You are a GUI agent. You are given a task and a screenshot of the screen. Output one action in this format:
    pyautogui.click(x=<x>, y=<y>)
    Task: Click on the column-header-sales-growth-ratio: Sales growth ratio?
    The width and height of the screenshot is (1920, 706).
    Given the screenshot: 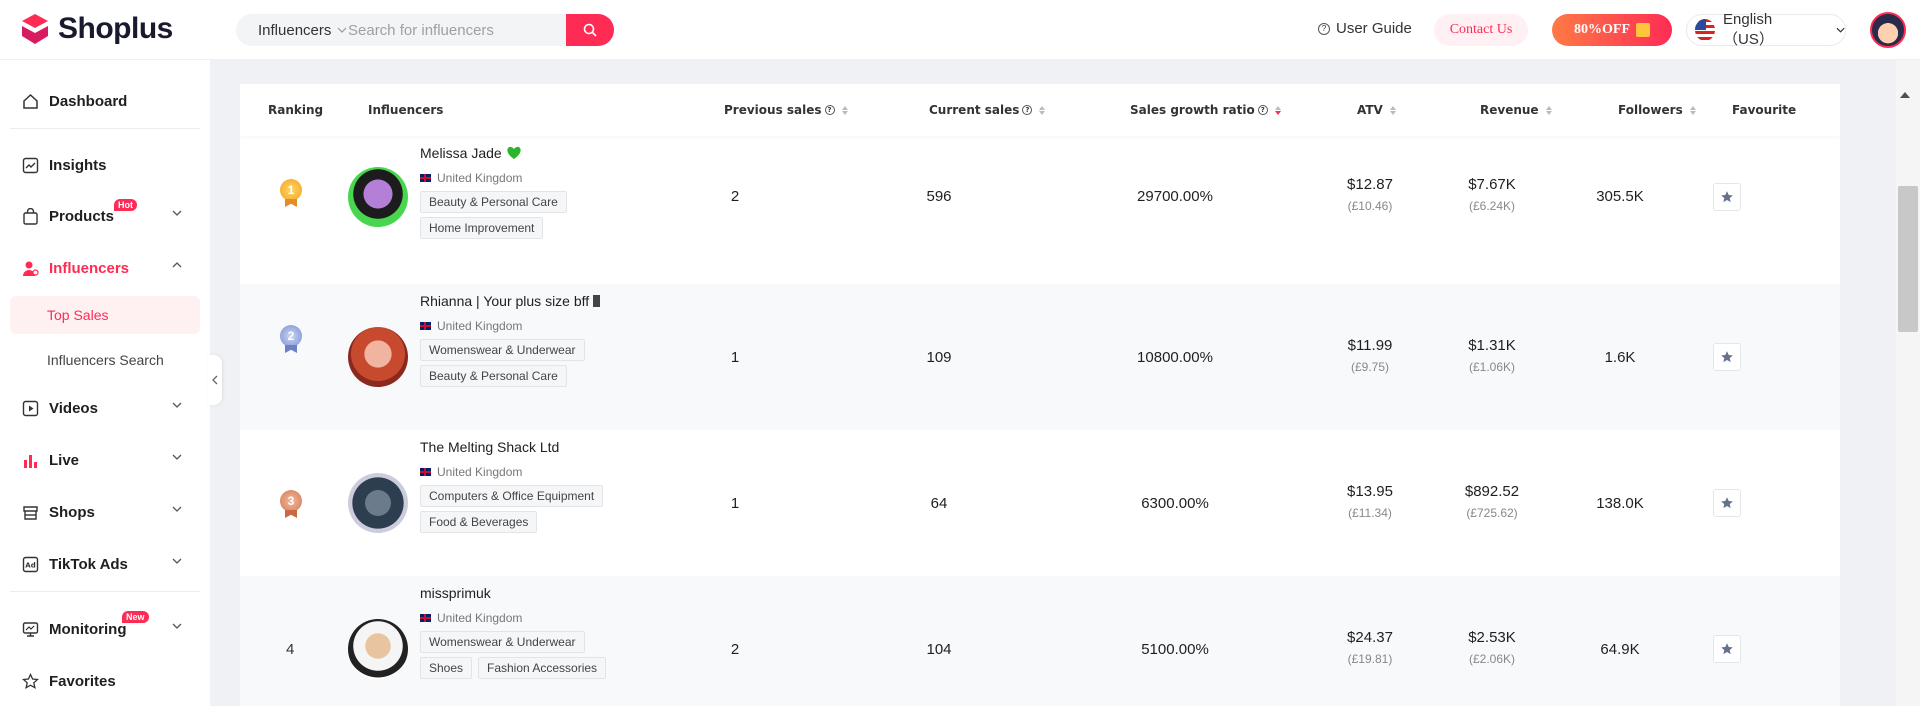 What is the action you would take?
    pyautogui.click(x=1205, y=110)
    